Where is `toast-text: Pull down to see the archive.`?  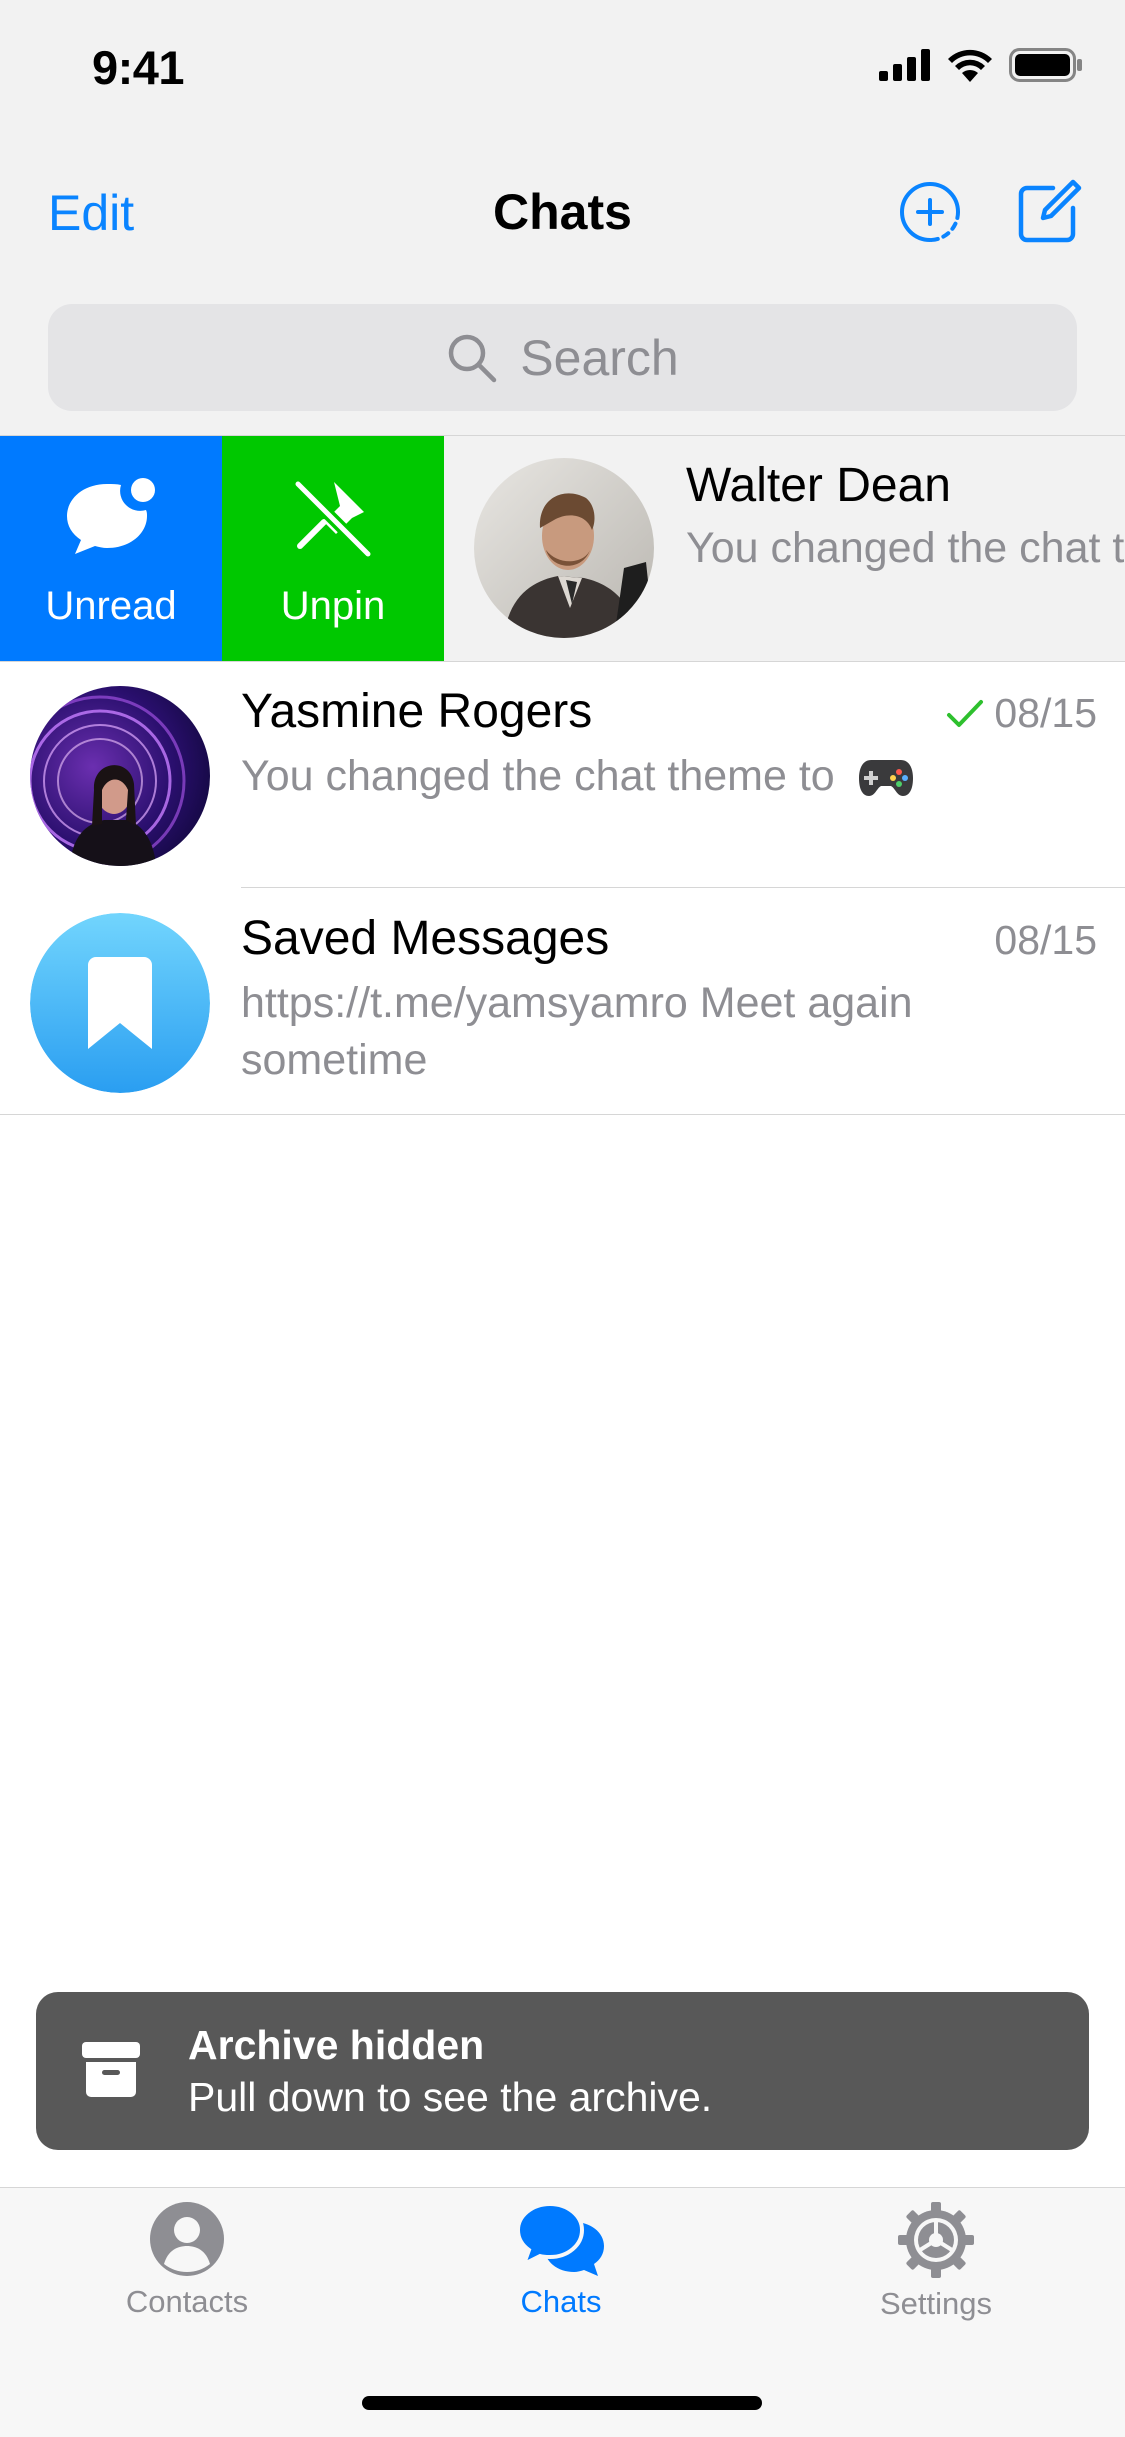 toast-text: Pull down to see the archive. is located at coordinates (450, 2097).